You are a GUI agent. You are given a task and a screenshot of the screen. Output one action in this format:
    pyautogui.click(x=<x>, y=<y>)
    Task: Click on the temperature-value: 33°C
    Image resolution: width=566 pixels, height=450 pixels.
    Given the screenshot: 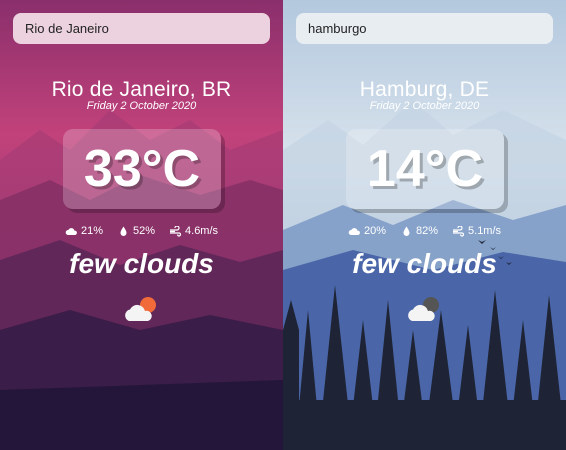 What is the action you would take?
    pyautogui.click(x=142, y=169)
    